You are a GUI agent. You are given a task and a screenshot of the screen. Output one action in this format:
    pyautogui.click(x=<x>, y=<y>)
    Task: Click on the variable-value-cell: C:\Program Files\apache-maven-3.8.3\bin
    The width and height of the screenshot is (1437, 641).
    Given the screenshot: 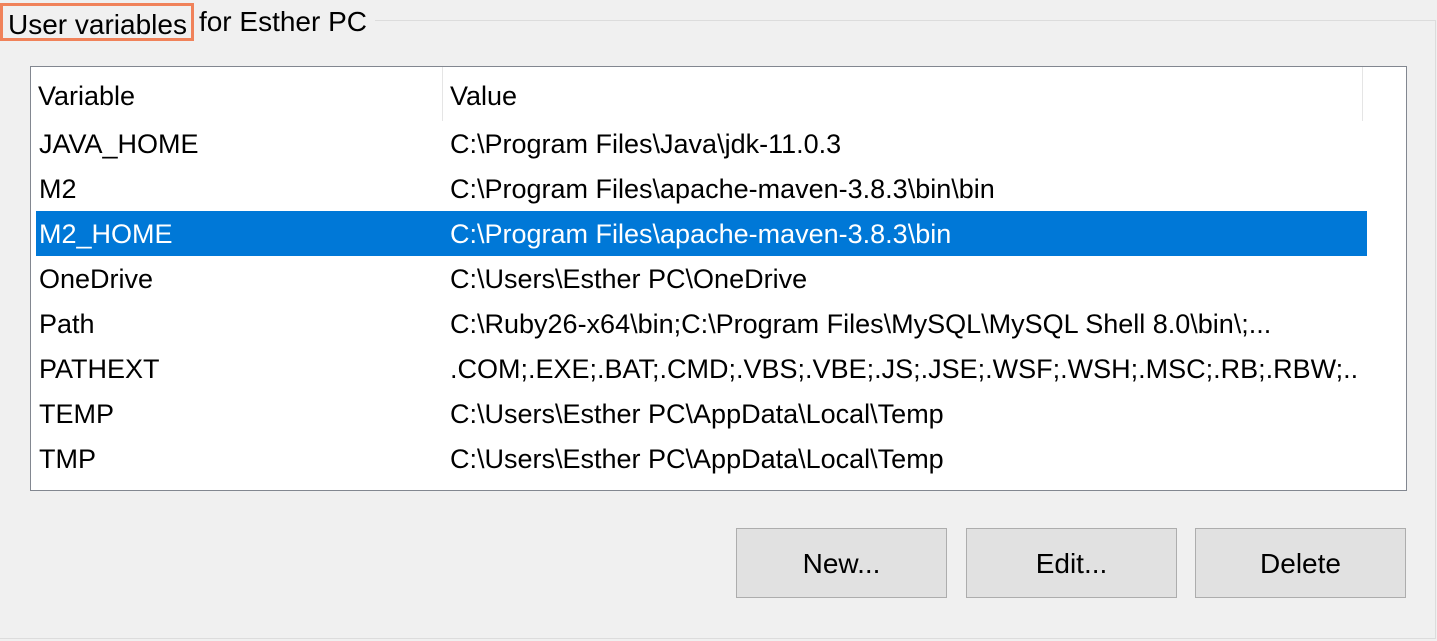 What is the action you would take?
    pyautogui.click(x=701, y=234)
    